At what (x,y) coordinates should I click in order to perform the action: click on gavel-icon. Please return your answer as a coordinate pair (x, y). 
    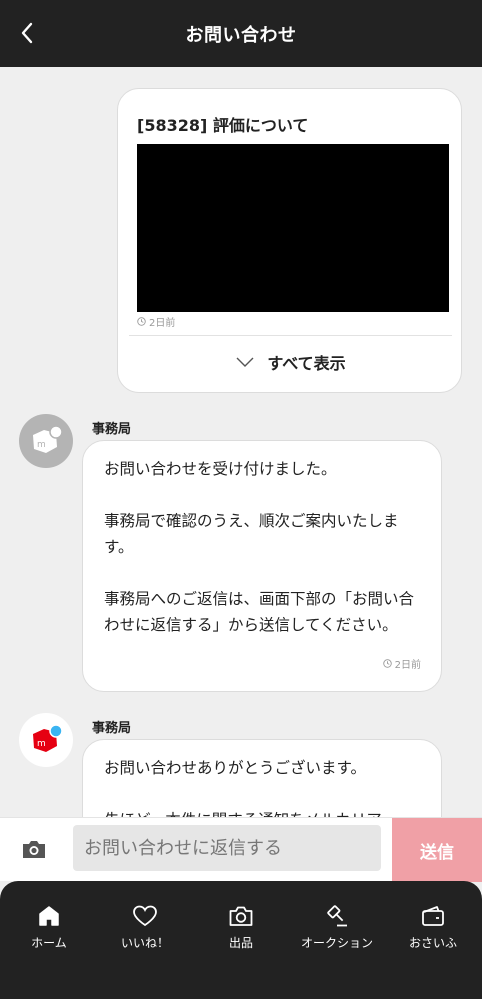
    Looking at the image, I should click on (337, 916).